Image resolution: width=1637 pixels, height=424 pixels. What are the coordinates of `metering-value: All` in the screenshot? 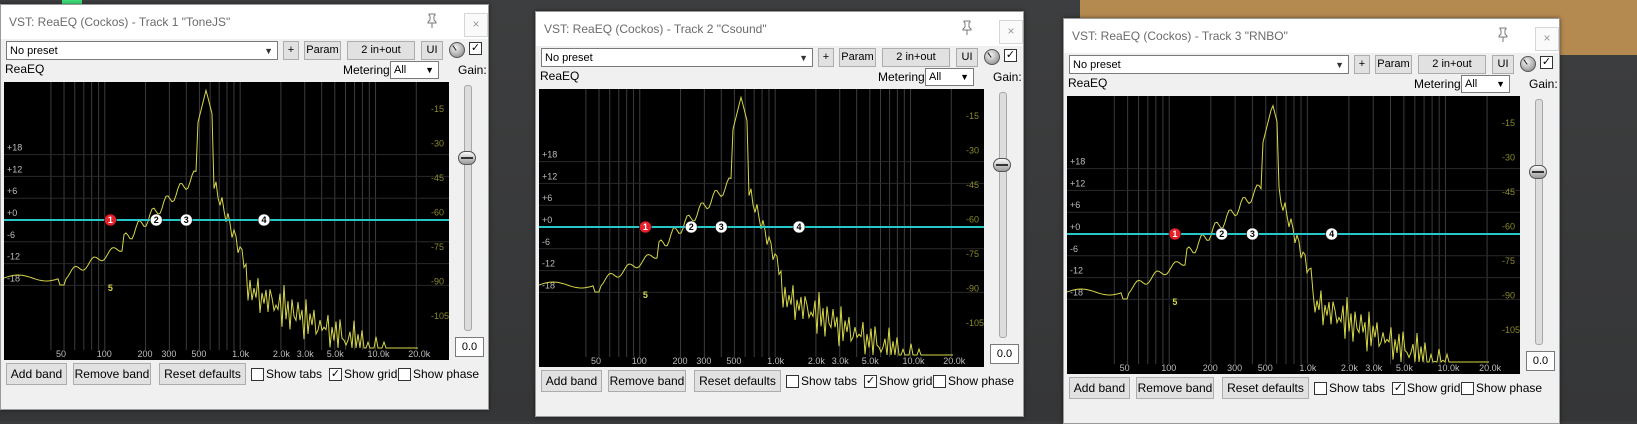 It's located at (1471, 84).